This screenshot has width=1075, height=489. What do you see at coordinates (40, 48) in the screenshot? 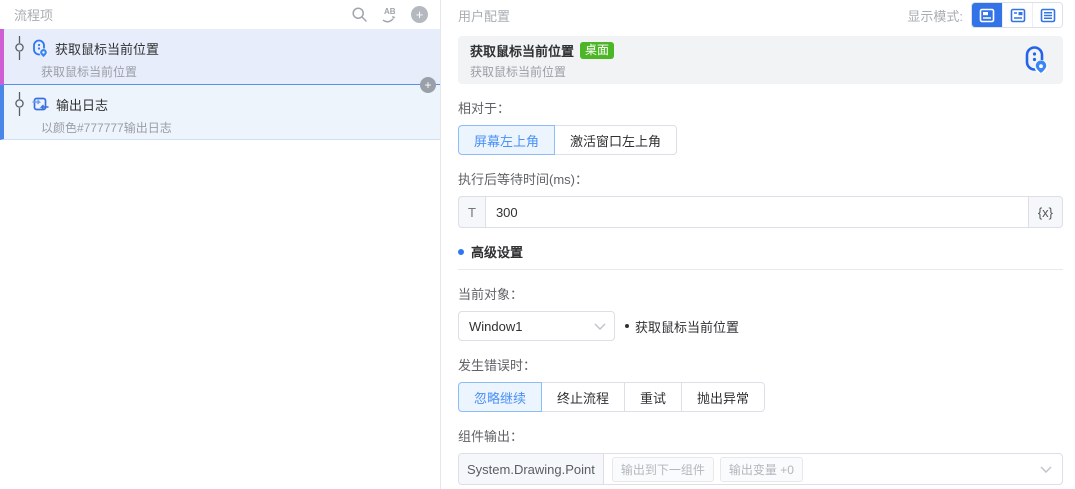
I see `mouse-position-icon` at bounding box center [40, 48].